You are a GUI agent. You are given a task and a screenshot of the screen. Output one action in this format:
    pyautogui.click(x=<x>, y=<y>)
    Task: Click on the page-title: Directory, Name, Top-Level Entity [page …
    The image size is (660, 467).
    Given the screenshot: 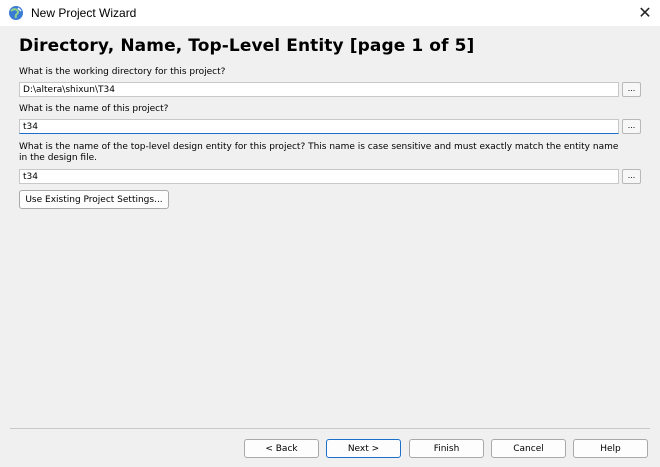 What is the action you would take?
    pyautogui.click(x=247, y=46)
    